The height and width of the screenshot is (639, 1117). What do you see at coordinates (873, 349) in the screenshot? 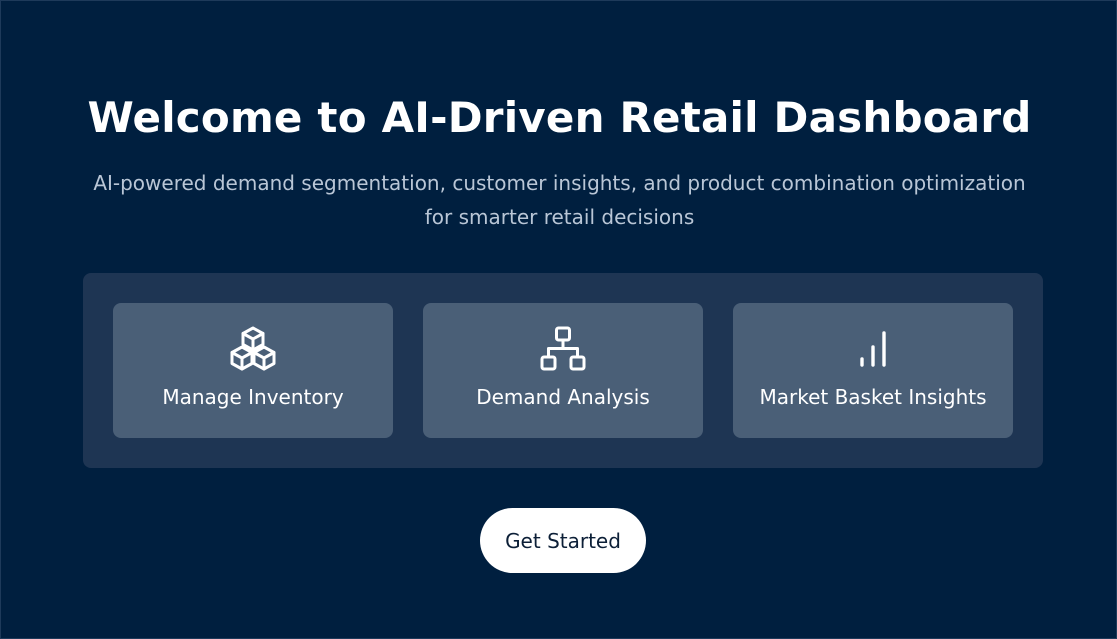
I see `bar-chart-icon` at bounding box center [873, 349].